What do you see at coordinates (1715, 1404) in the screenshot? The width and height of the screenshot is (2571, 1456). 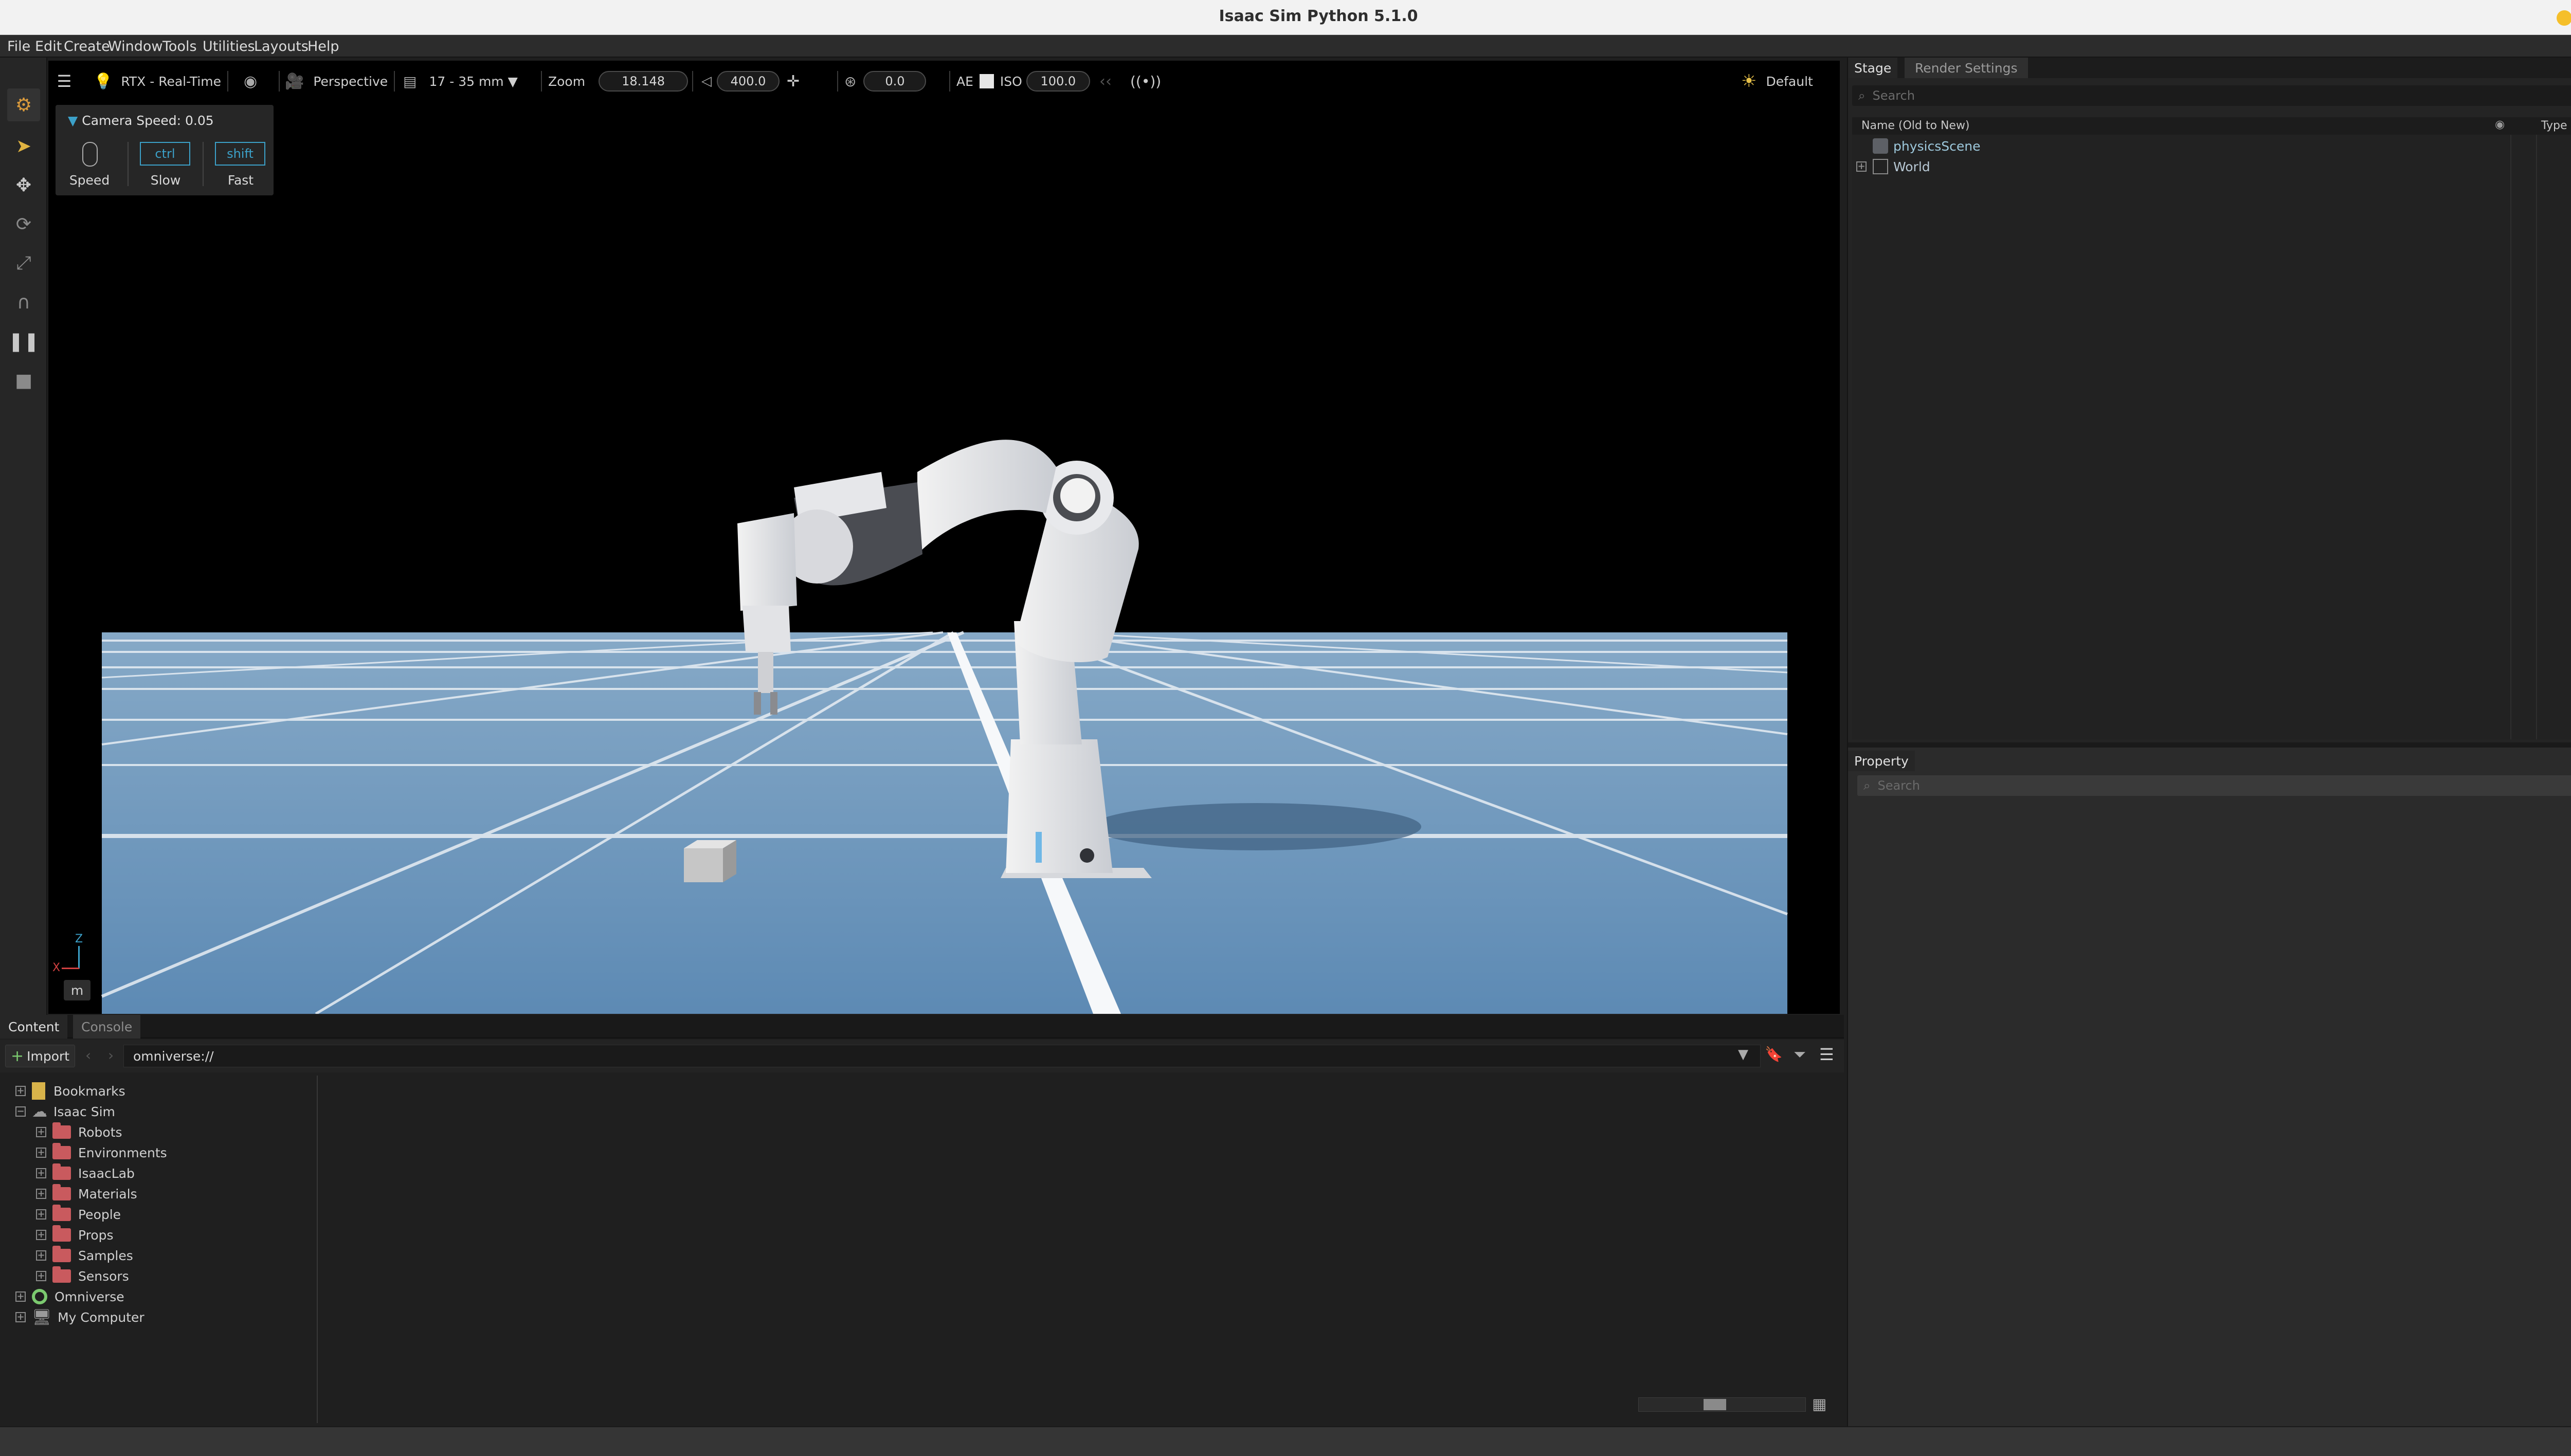 I see `slider-handle` at bounding box center [1715, 1404].